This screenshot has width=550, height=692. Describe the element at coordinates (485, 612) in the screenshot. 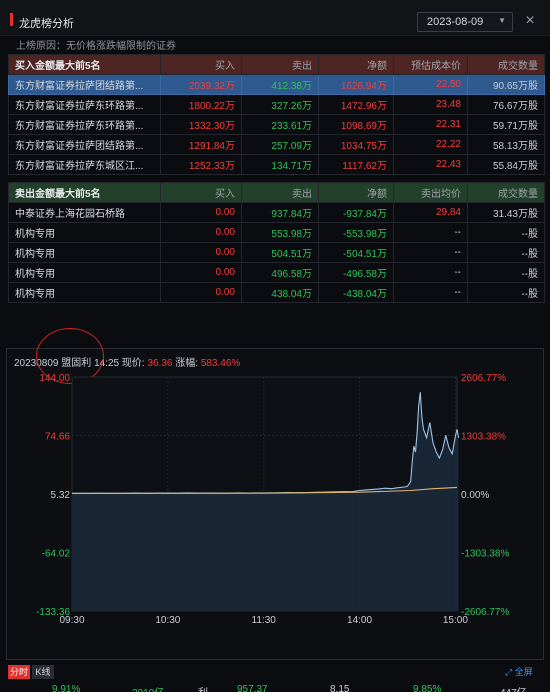

I see `y-right-tick-label: -2606.77%` at that location.